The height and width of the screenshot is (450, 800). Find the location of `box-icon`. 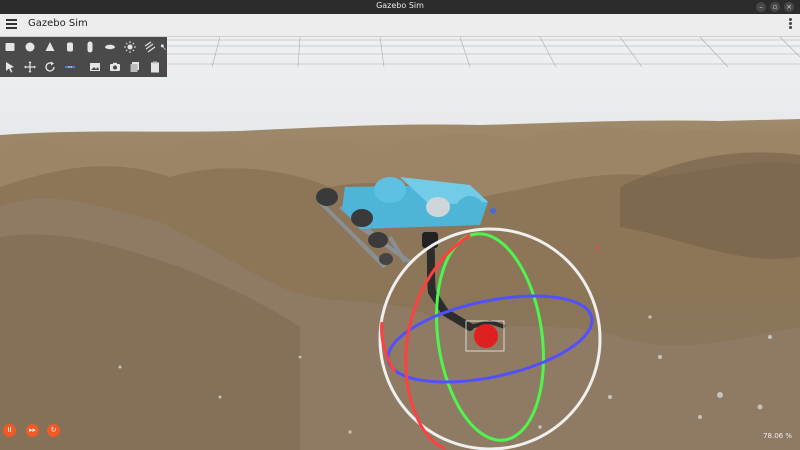

box-icon is located at coordinates (10, 47).